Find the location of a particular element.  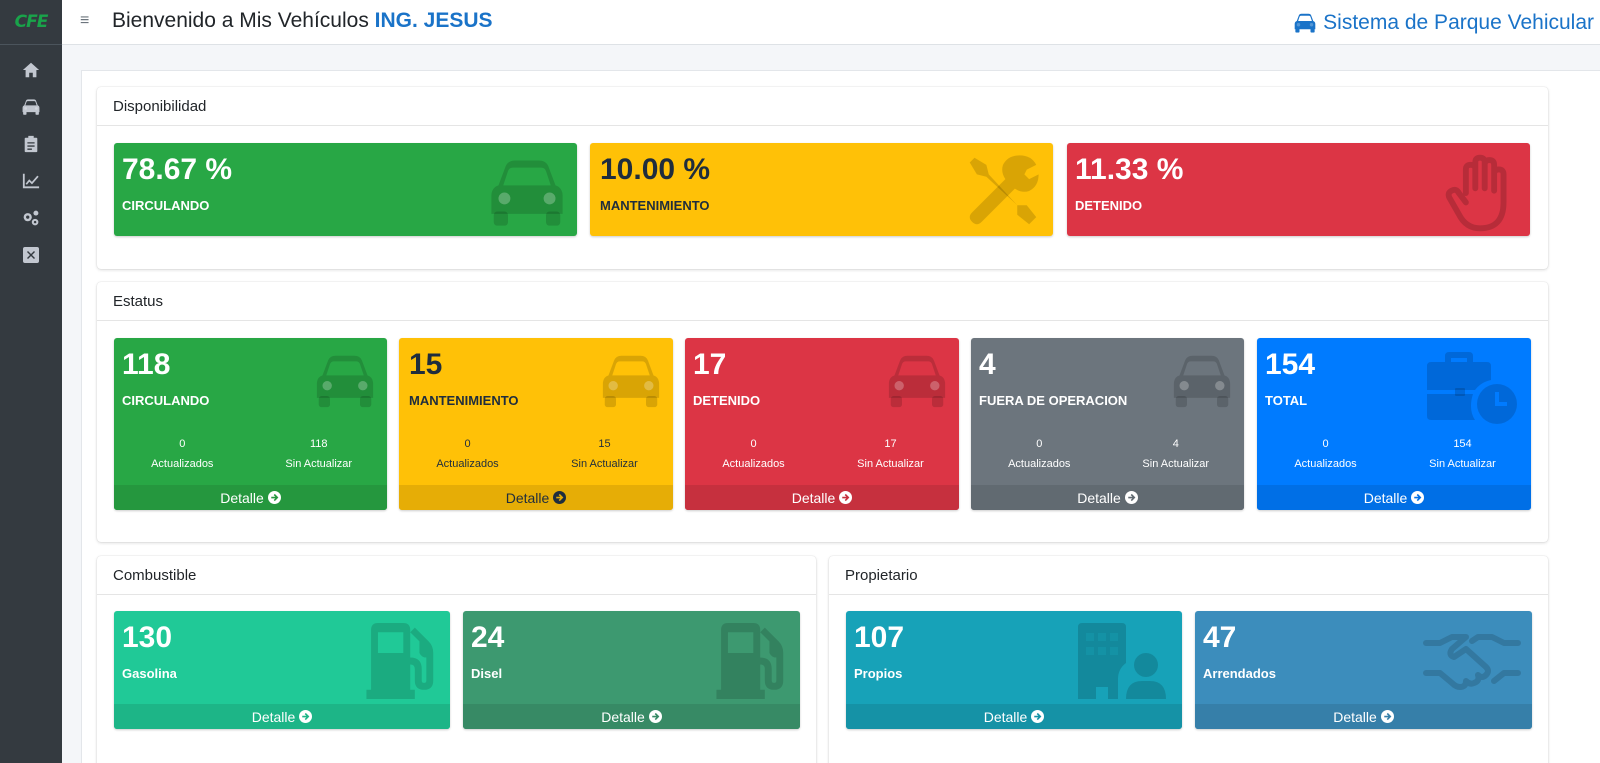

not-updated-count: 15 is located at coordinates (604, 444).